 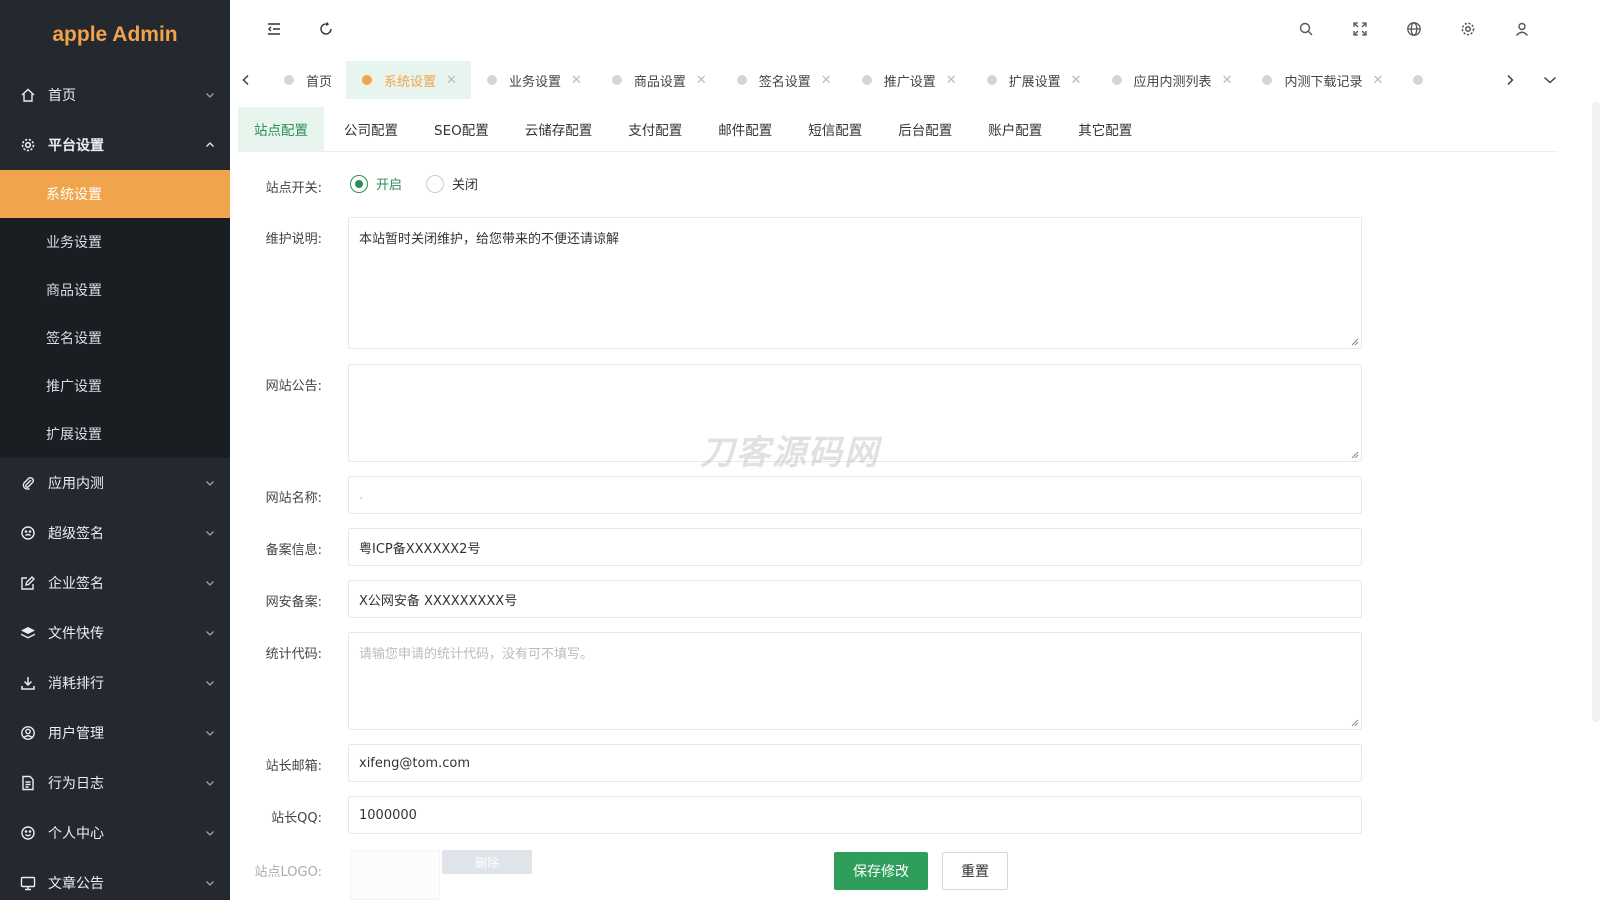 What do you see at coordinates (115, 290) in the screenshot?
I see `sidebar-subitem-product-settings: 商品设置` at bounding box center [115, 290].